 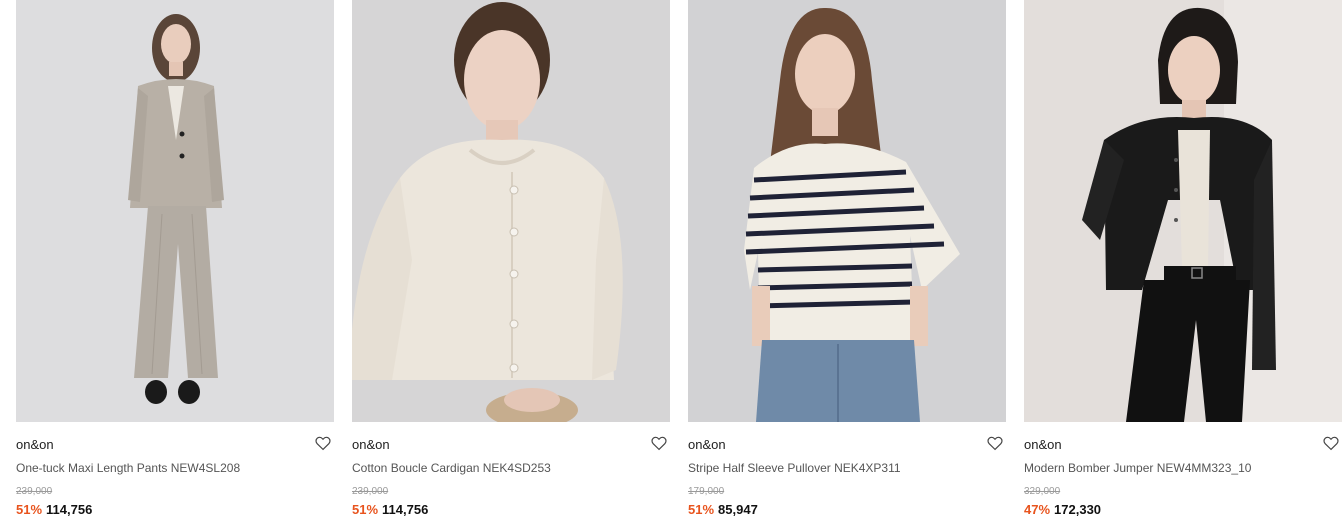 I want to click on sale-price-line: 47% 172,330, so click(x=1062, y=509).